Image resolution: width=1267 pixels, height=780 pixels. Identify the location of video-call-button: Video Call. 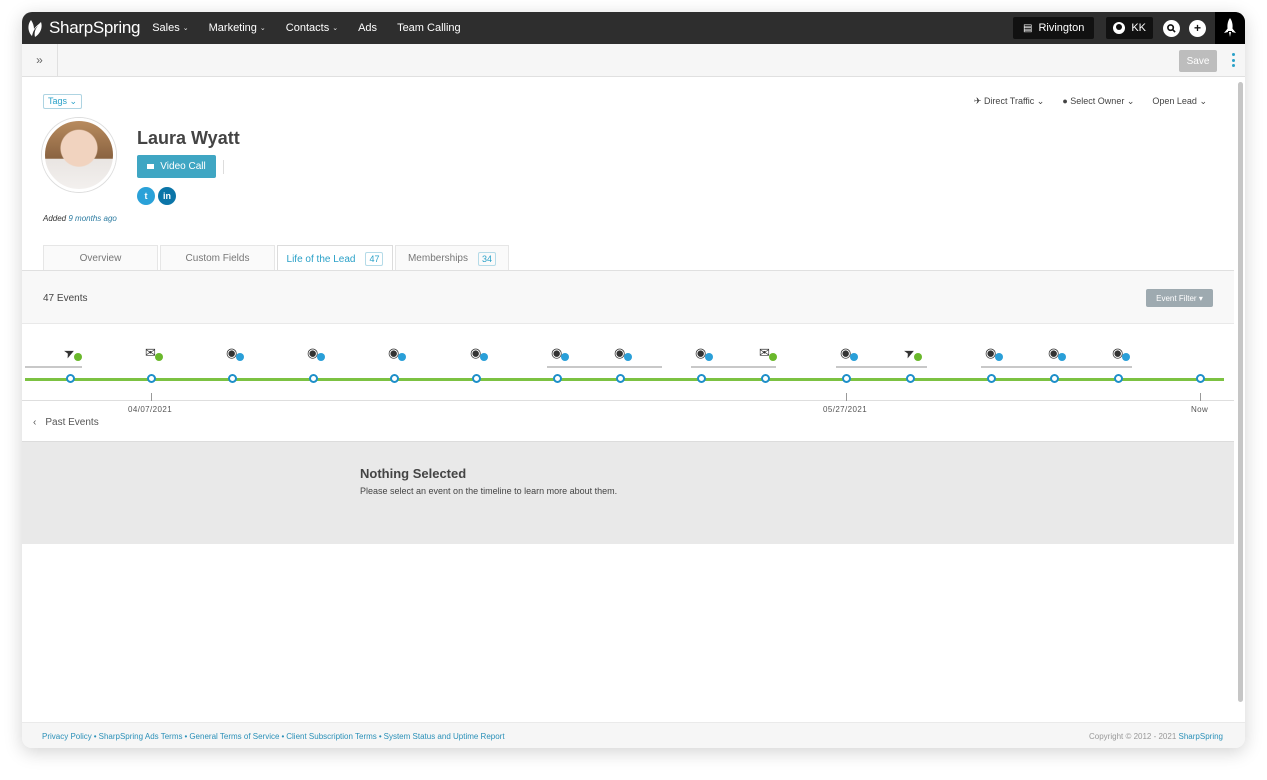
(176, 166).